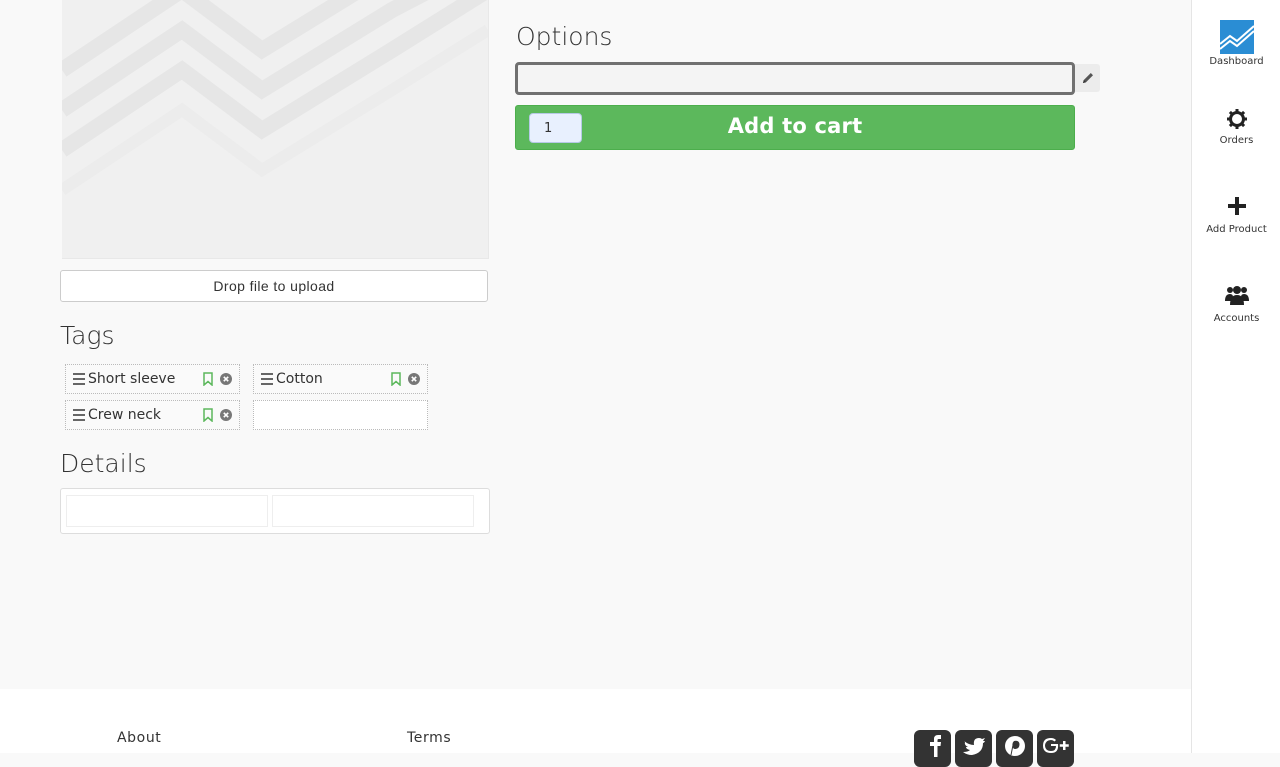 The image size is (1280, 767). I want to click on plus-icon, so click(1236, 206).